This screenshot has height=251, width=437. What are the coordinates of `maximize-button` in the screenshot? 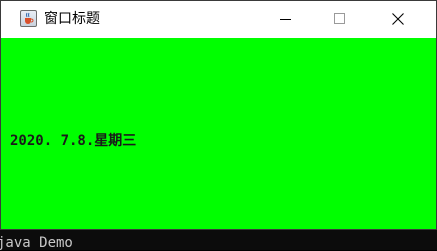 It's located at (340, 19).